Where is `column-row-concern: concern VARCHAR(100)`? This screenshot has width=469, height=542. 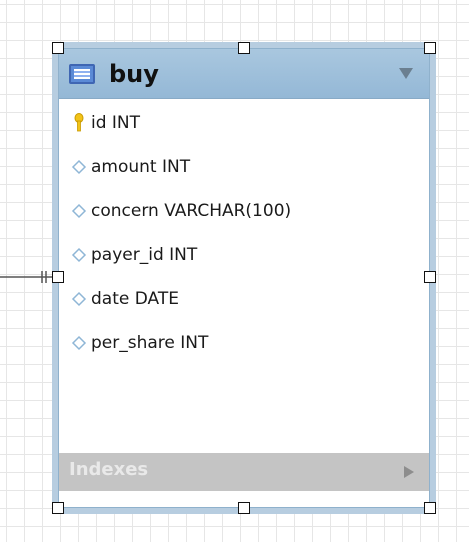
column-row-concern: concern VARCHAR(100) is located at coordinates (244, 211).